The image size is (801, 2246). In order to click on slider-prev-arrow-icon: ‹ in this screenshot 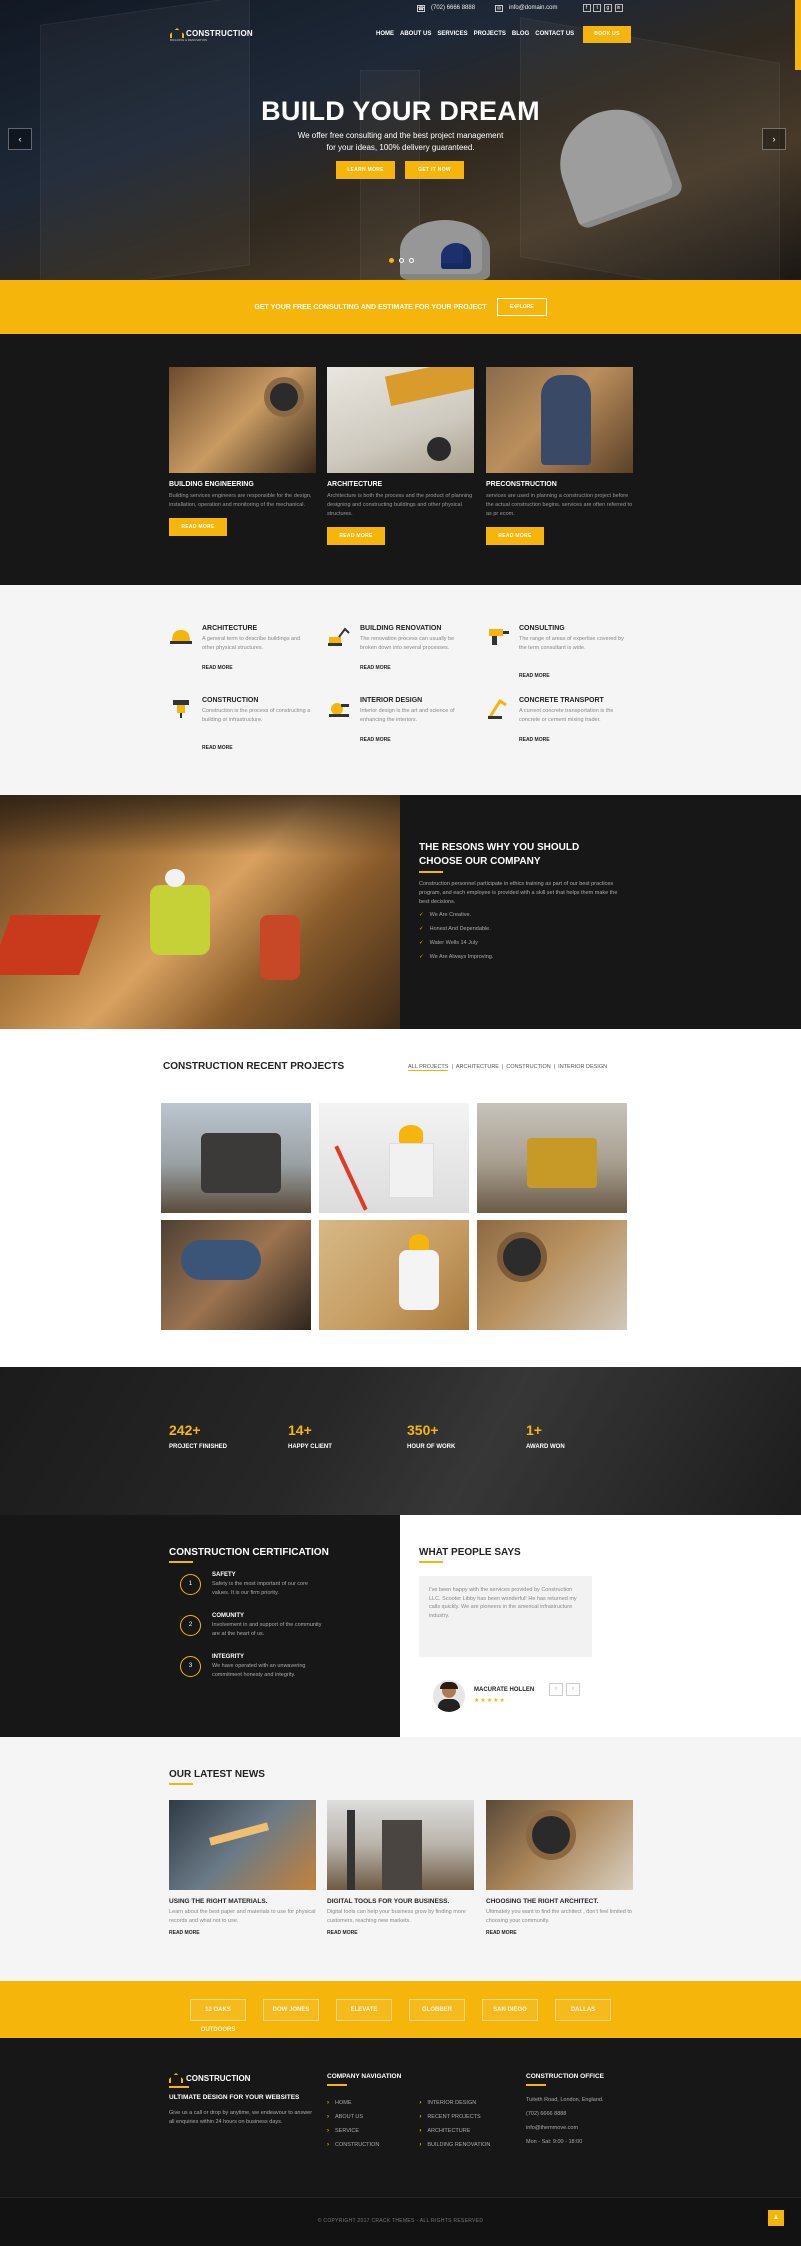, I will do `click(20, 139)`.